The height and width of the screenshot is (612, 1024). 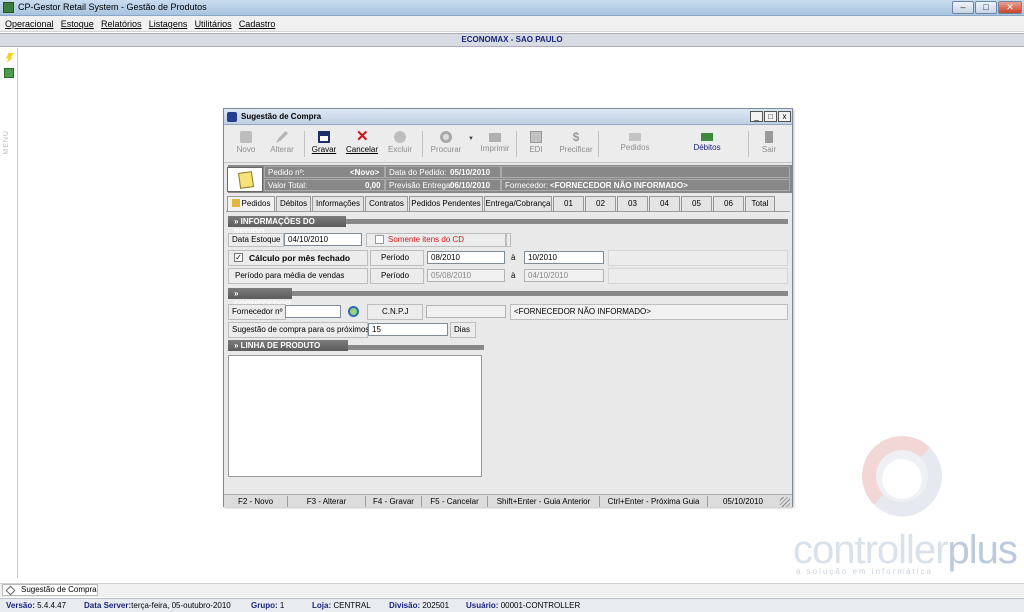 I want to click on close-button: ✕, so click(x=1010, y=7).